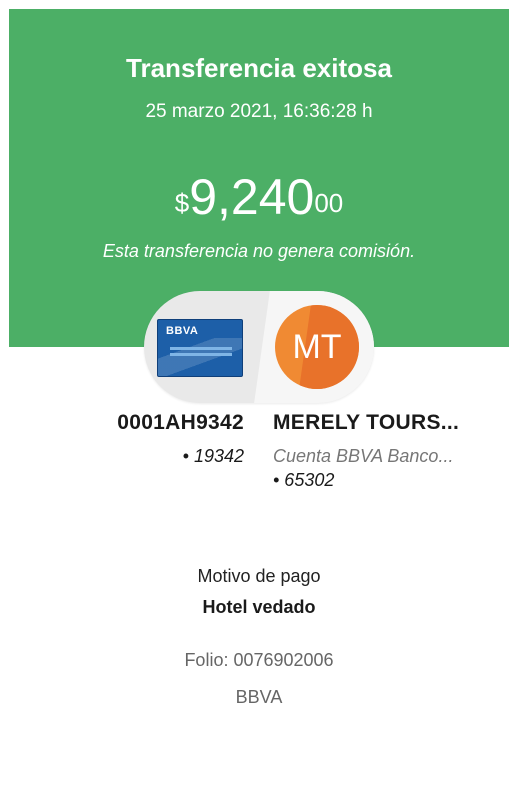 The image size is (519, 788). I want to click on transfer-amount: $9,24000, so click(259, 197).